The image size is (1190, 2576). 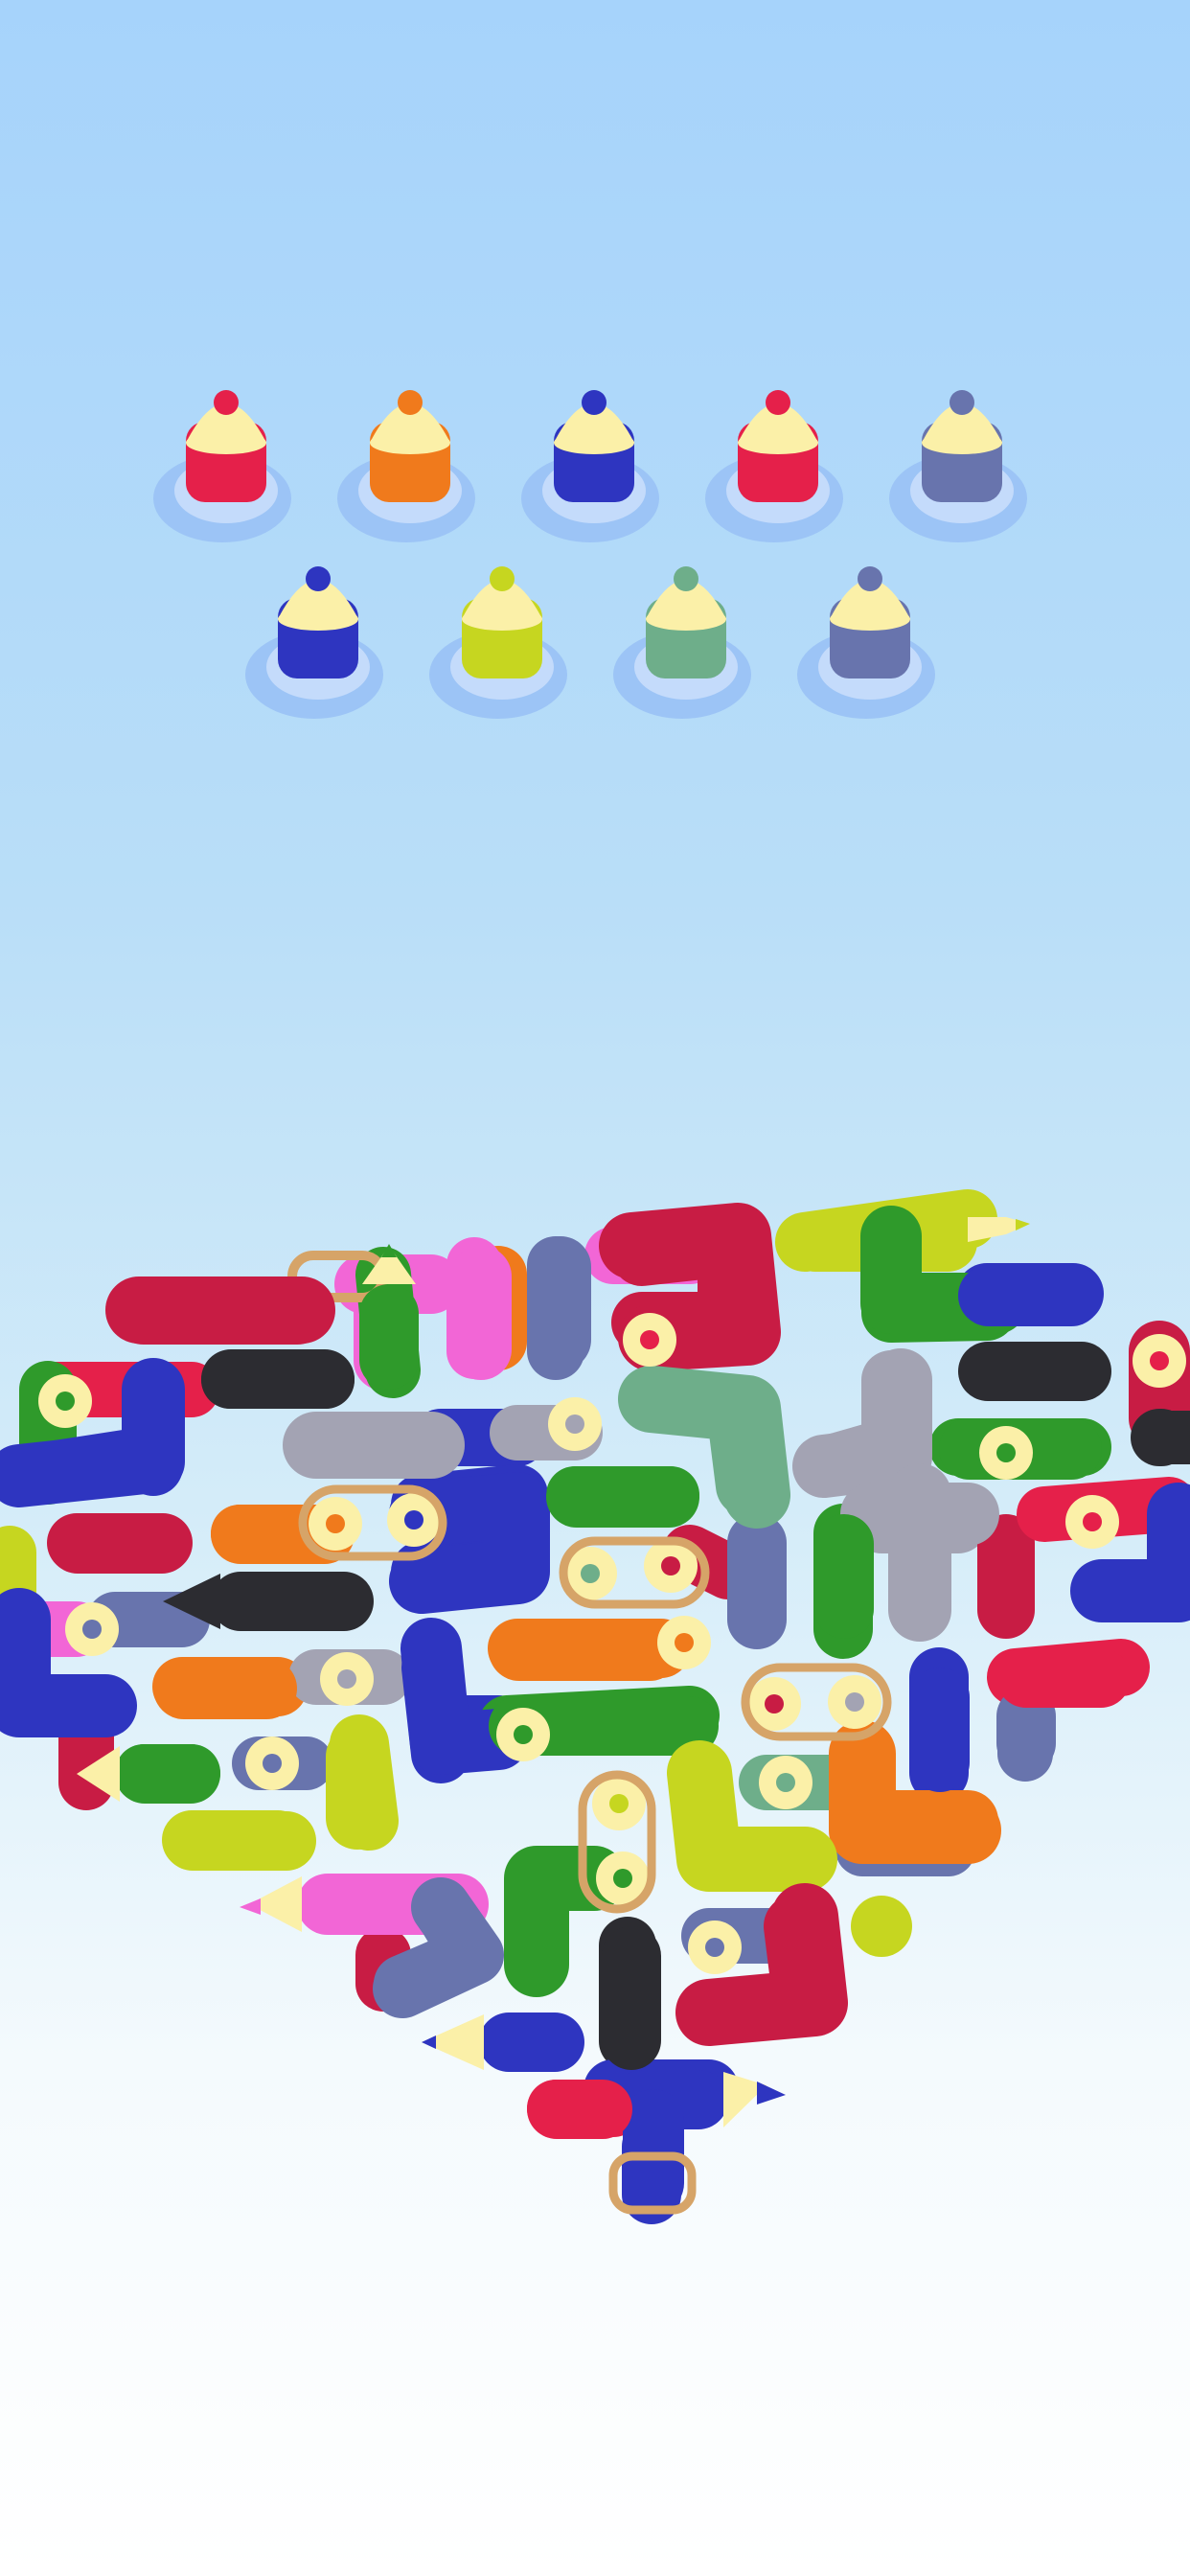 I want to click on slot-lime, so click(x=498, y=642).